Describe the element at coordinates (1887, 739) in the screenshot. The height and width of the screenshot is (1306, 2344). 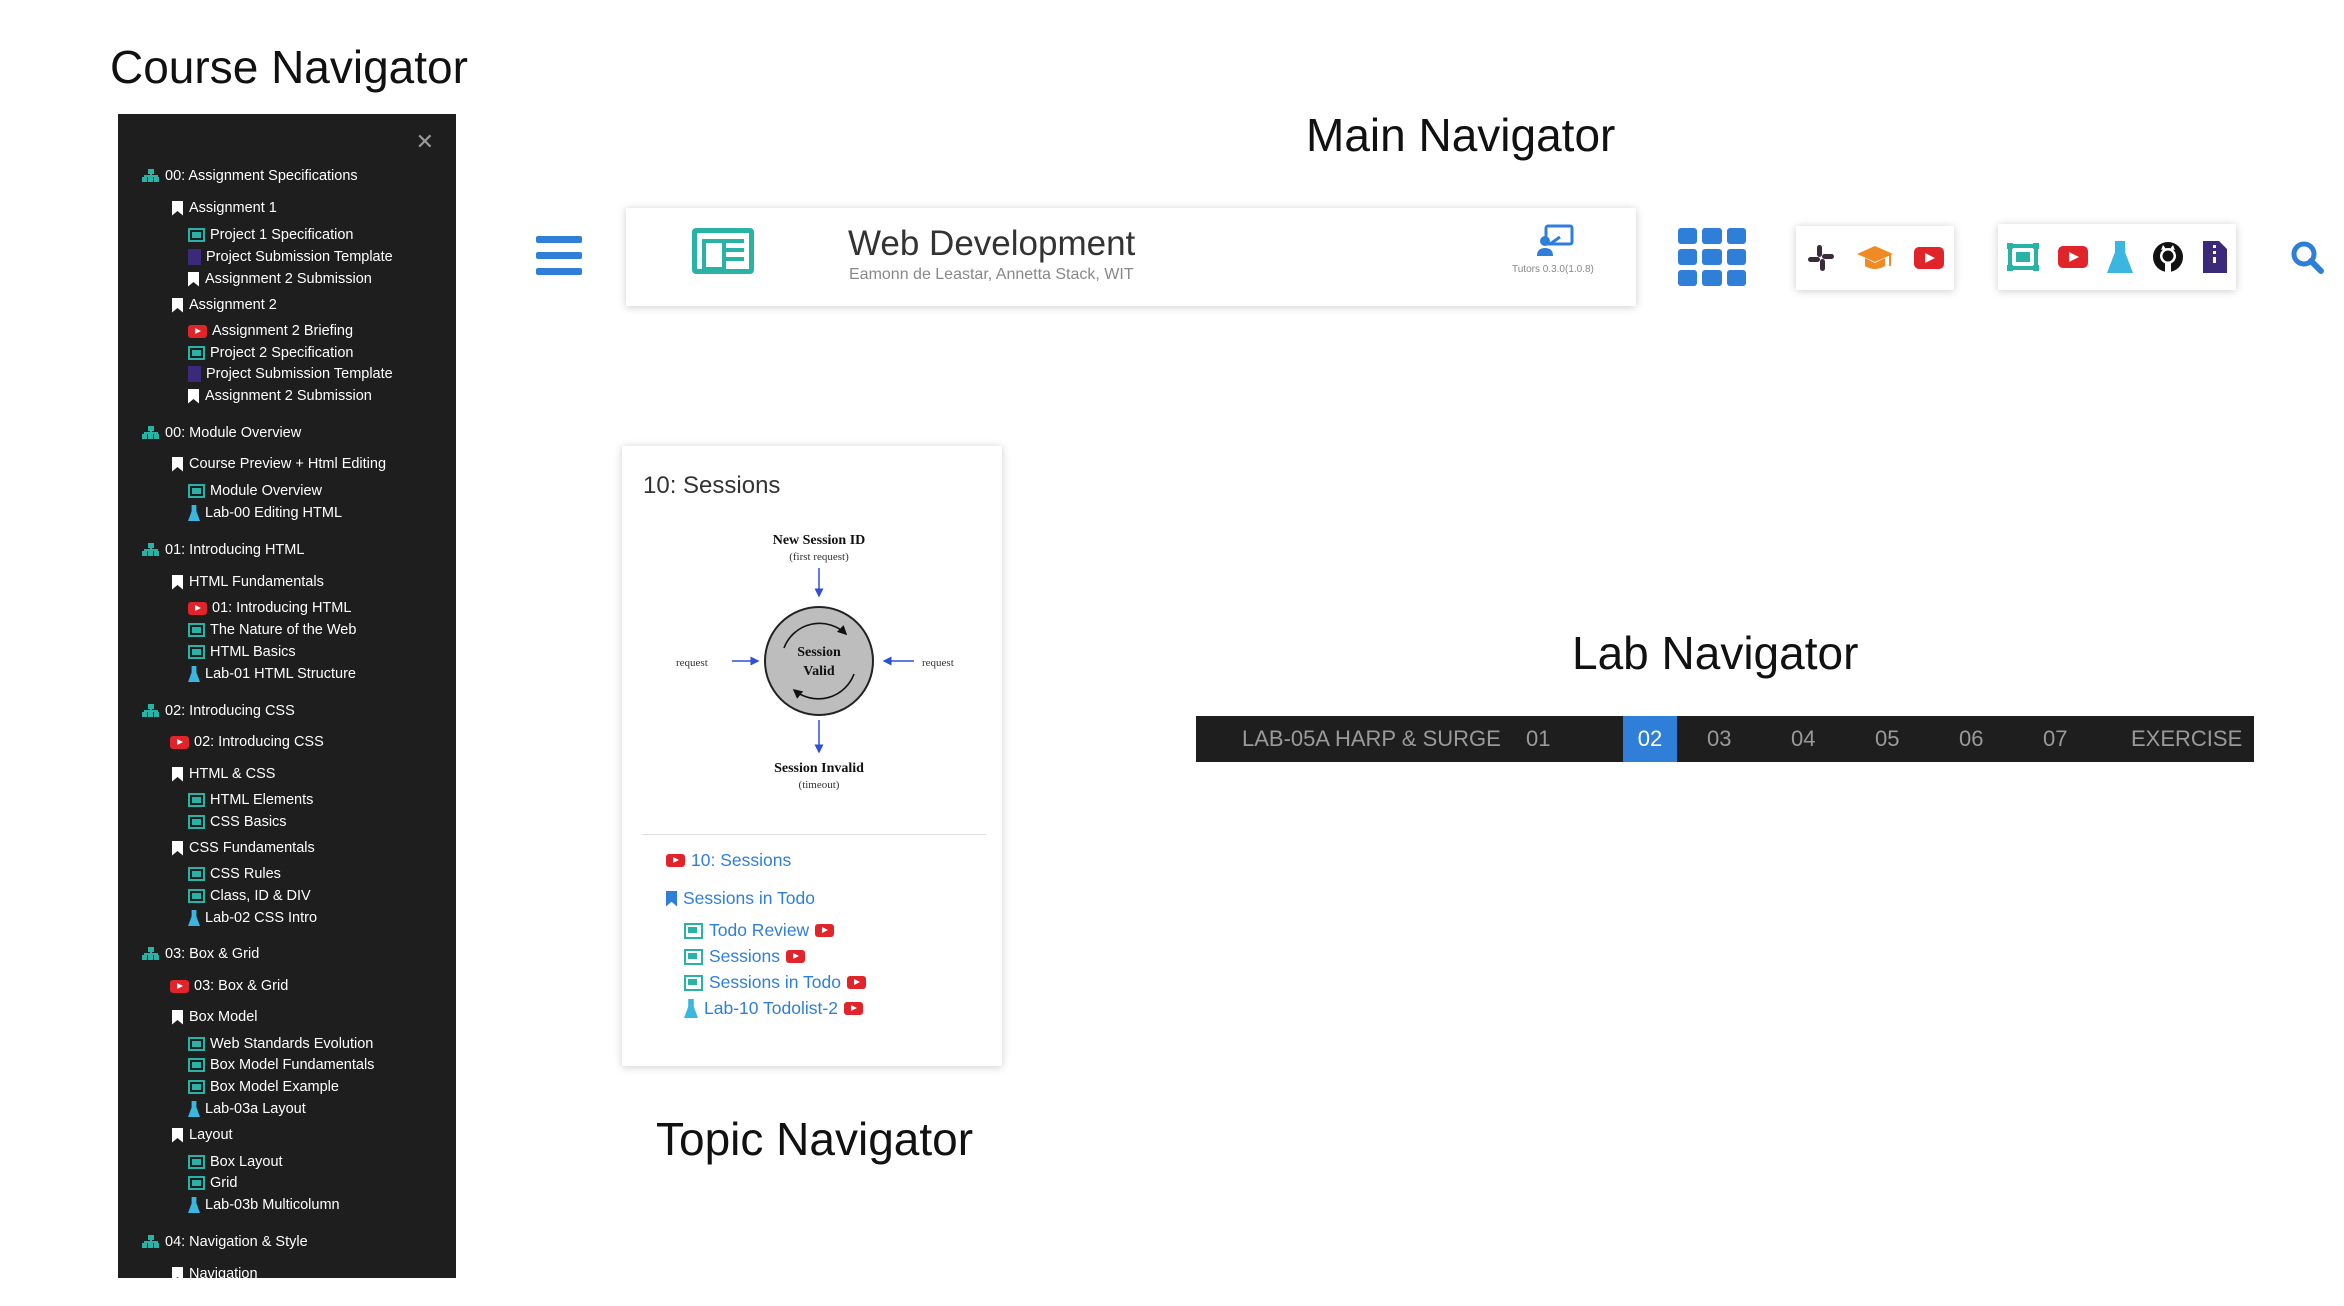
I see `lab-step-05: 05` at that location.